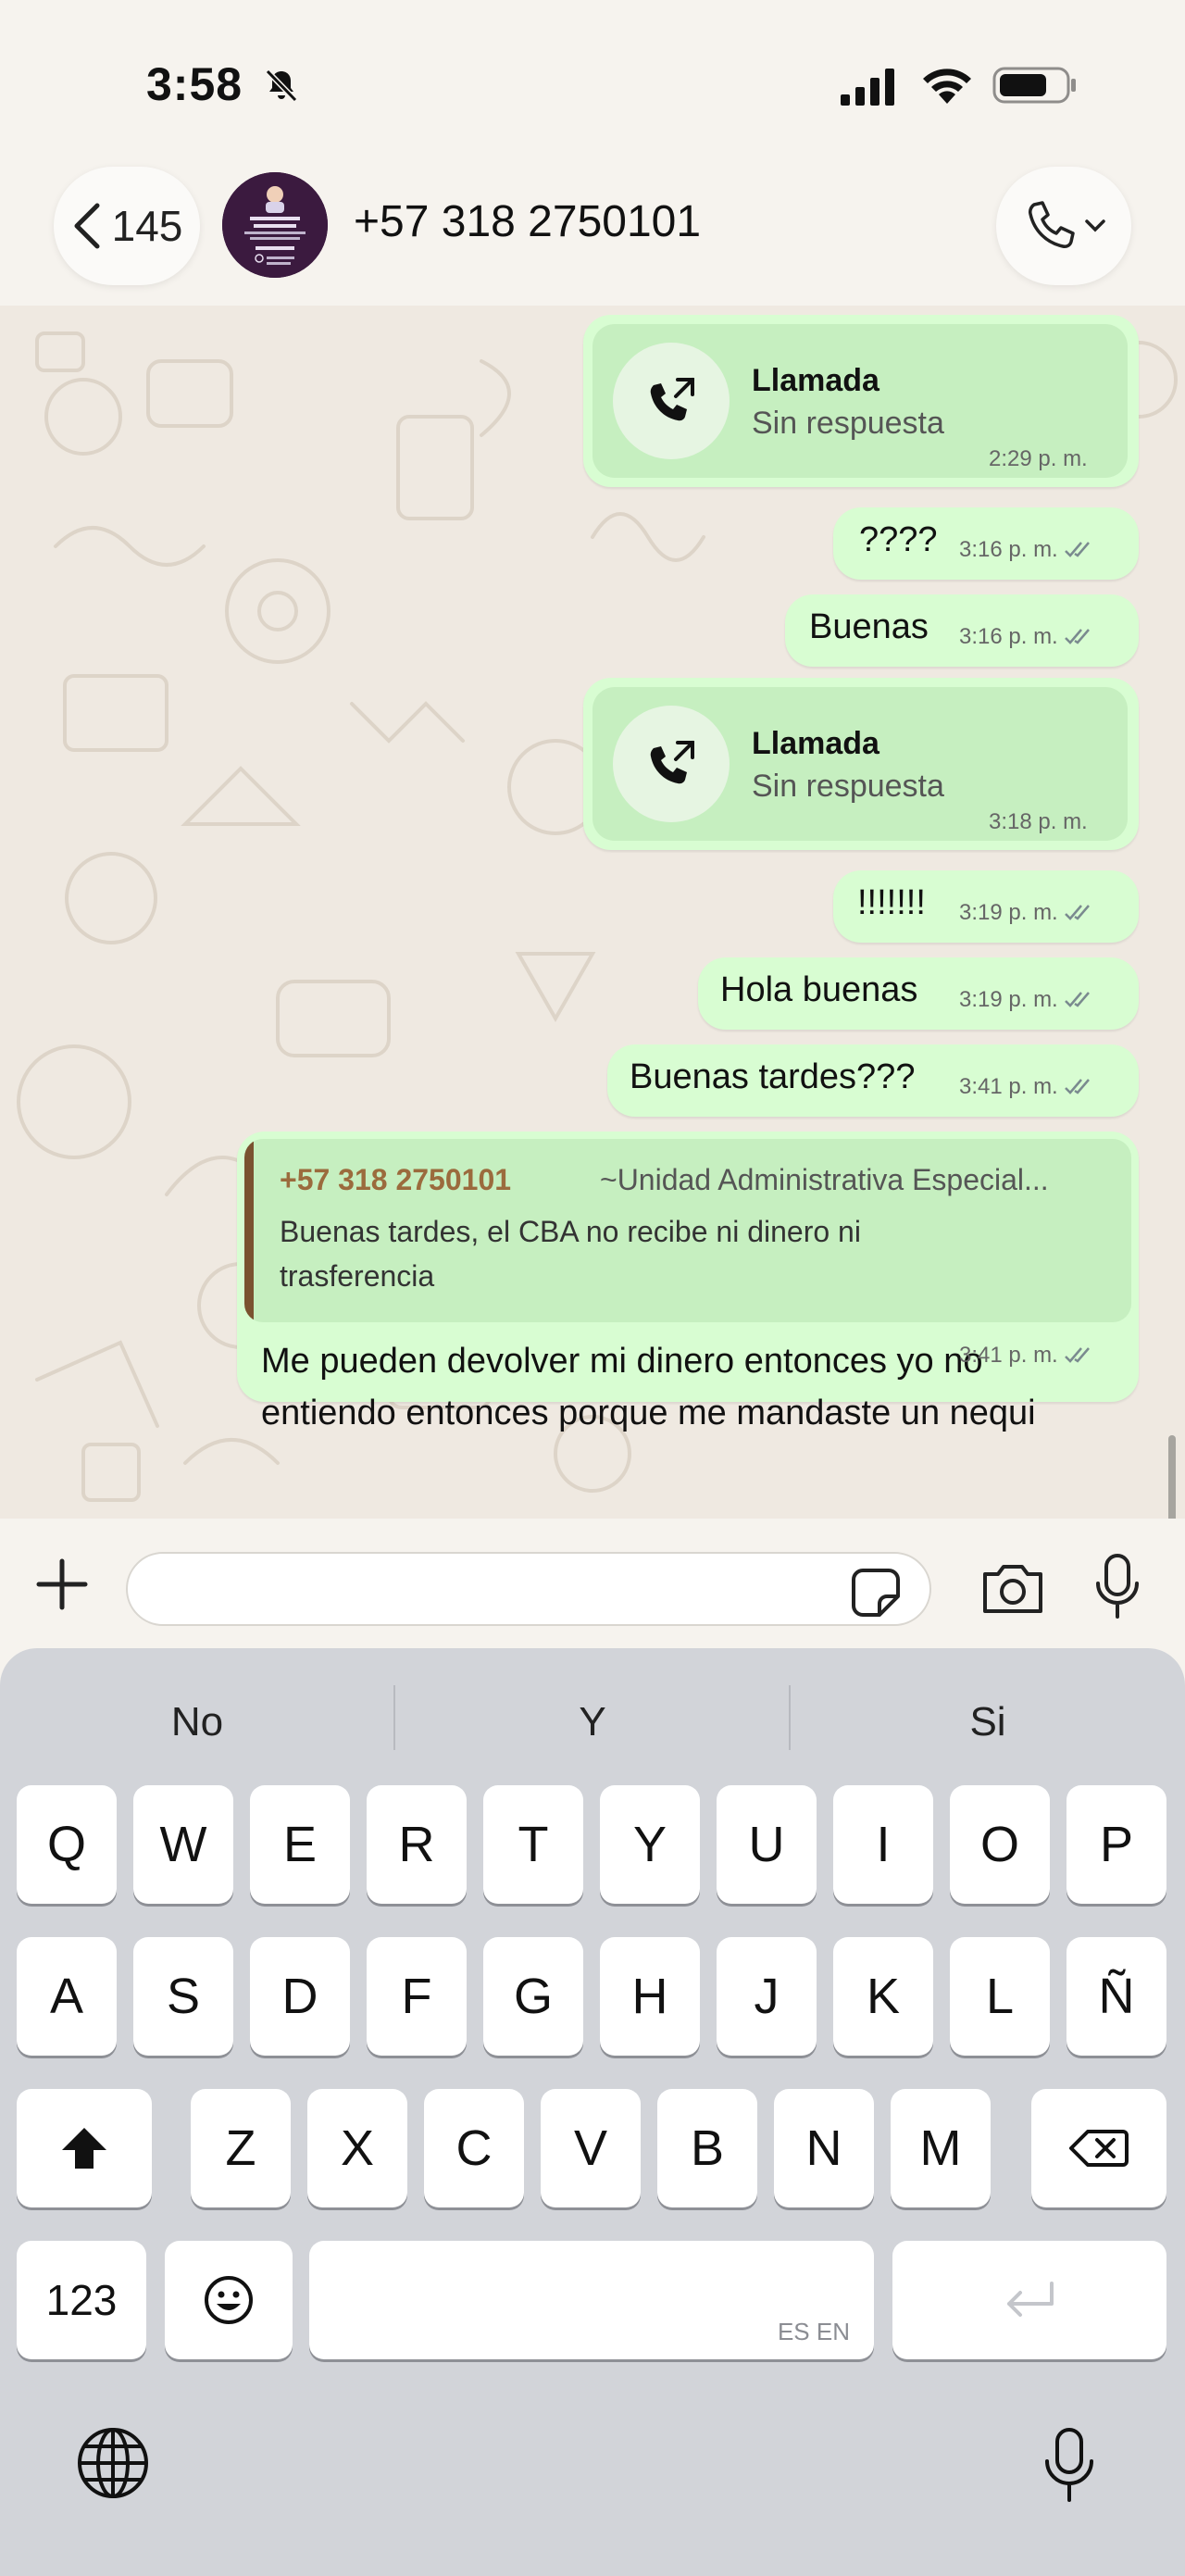 Image resolution: width=1185 pixels, height=2576 pixels. Describe the element at coordinates (918, 993) in the screenshot. I see `message-text: Hola buenas 3:19 p. m.` at that location.